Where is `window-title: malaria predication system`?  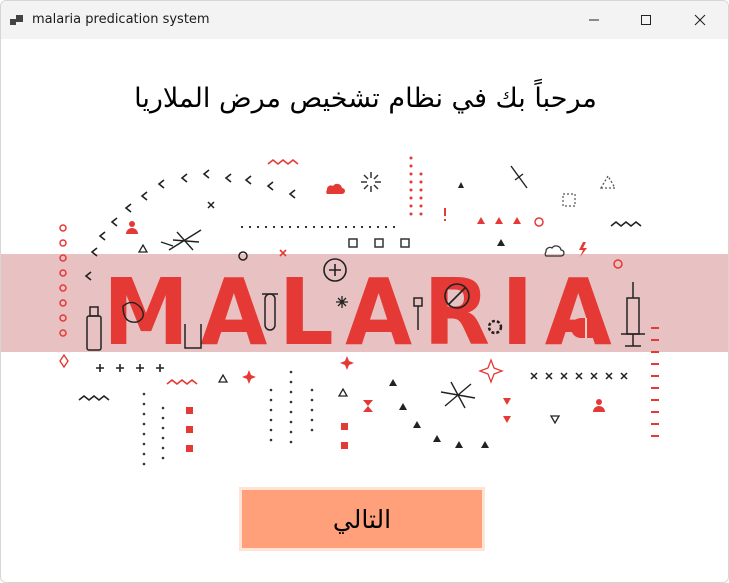 window-title: malaria predication system is located at coordinates (121, 19).